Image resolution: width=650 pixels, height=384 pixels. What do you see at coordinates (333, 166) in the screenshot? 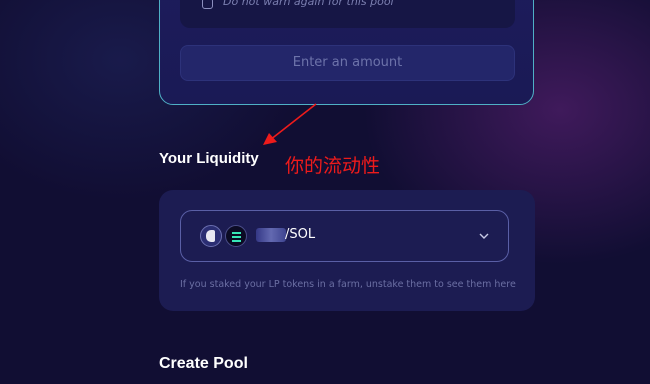
I see `annotation-text: 你的流动性` at bounding box center [333, 166].